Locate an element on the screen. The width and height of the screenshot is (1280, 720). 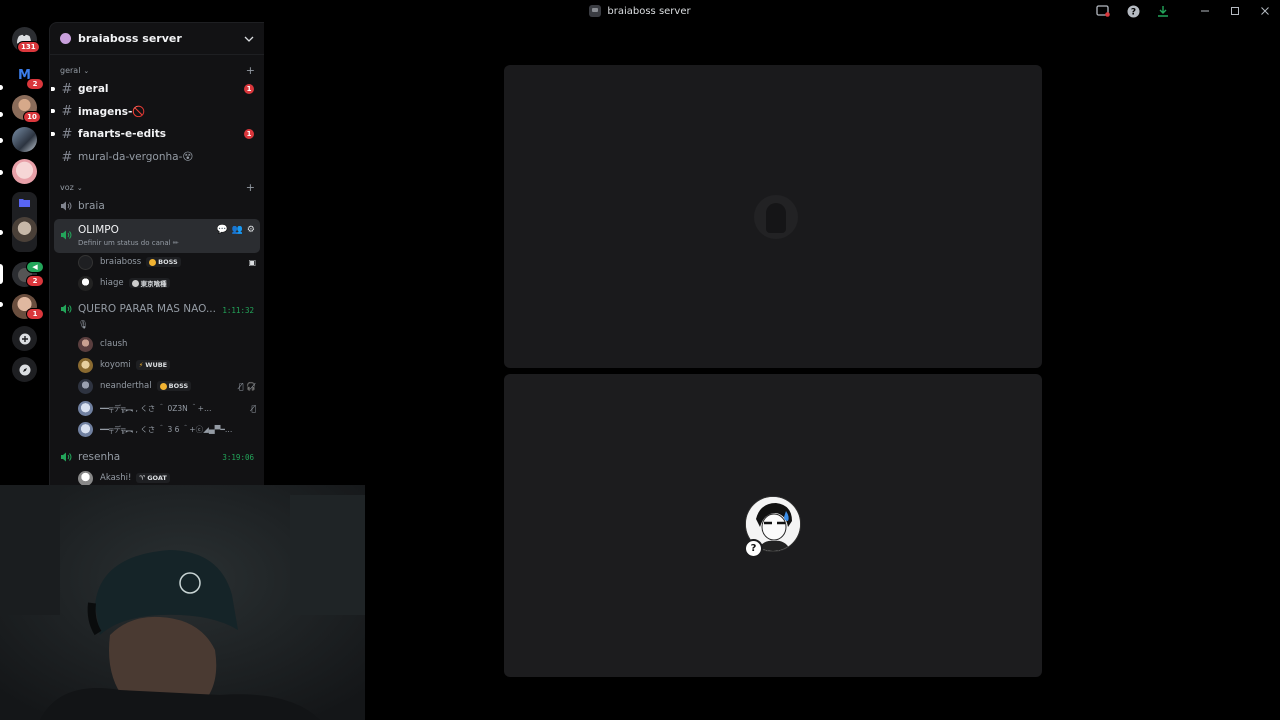
channel-actions: 💬 👥 ⚙ is located at coordinates (235, 230).